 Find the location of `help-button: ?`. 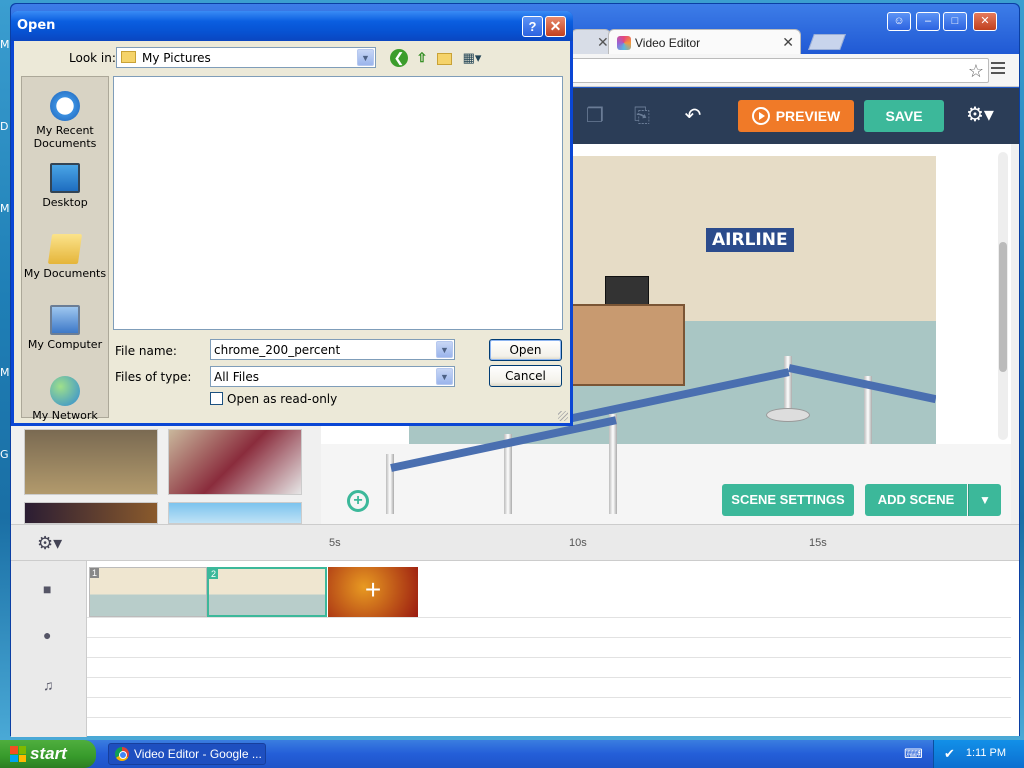

help-button: ? is located at coordinates (532, 26).